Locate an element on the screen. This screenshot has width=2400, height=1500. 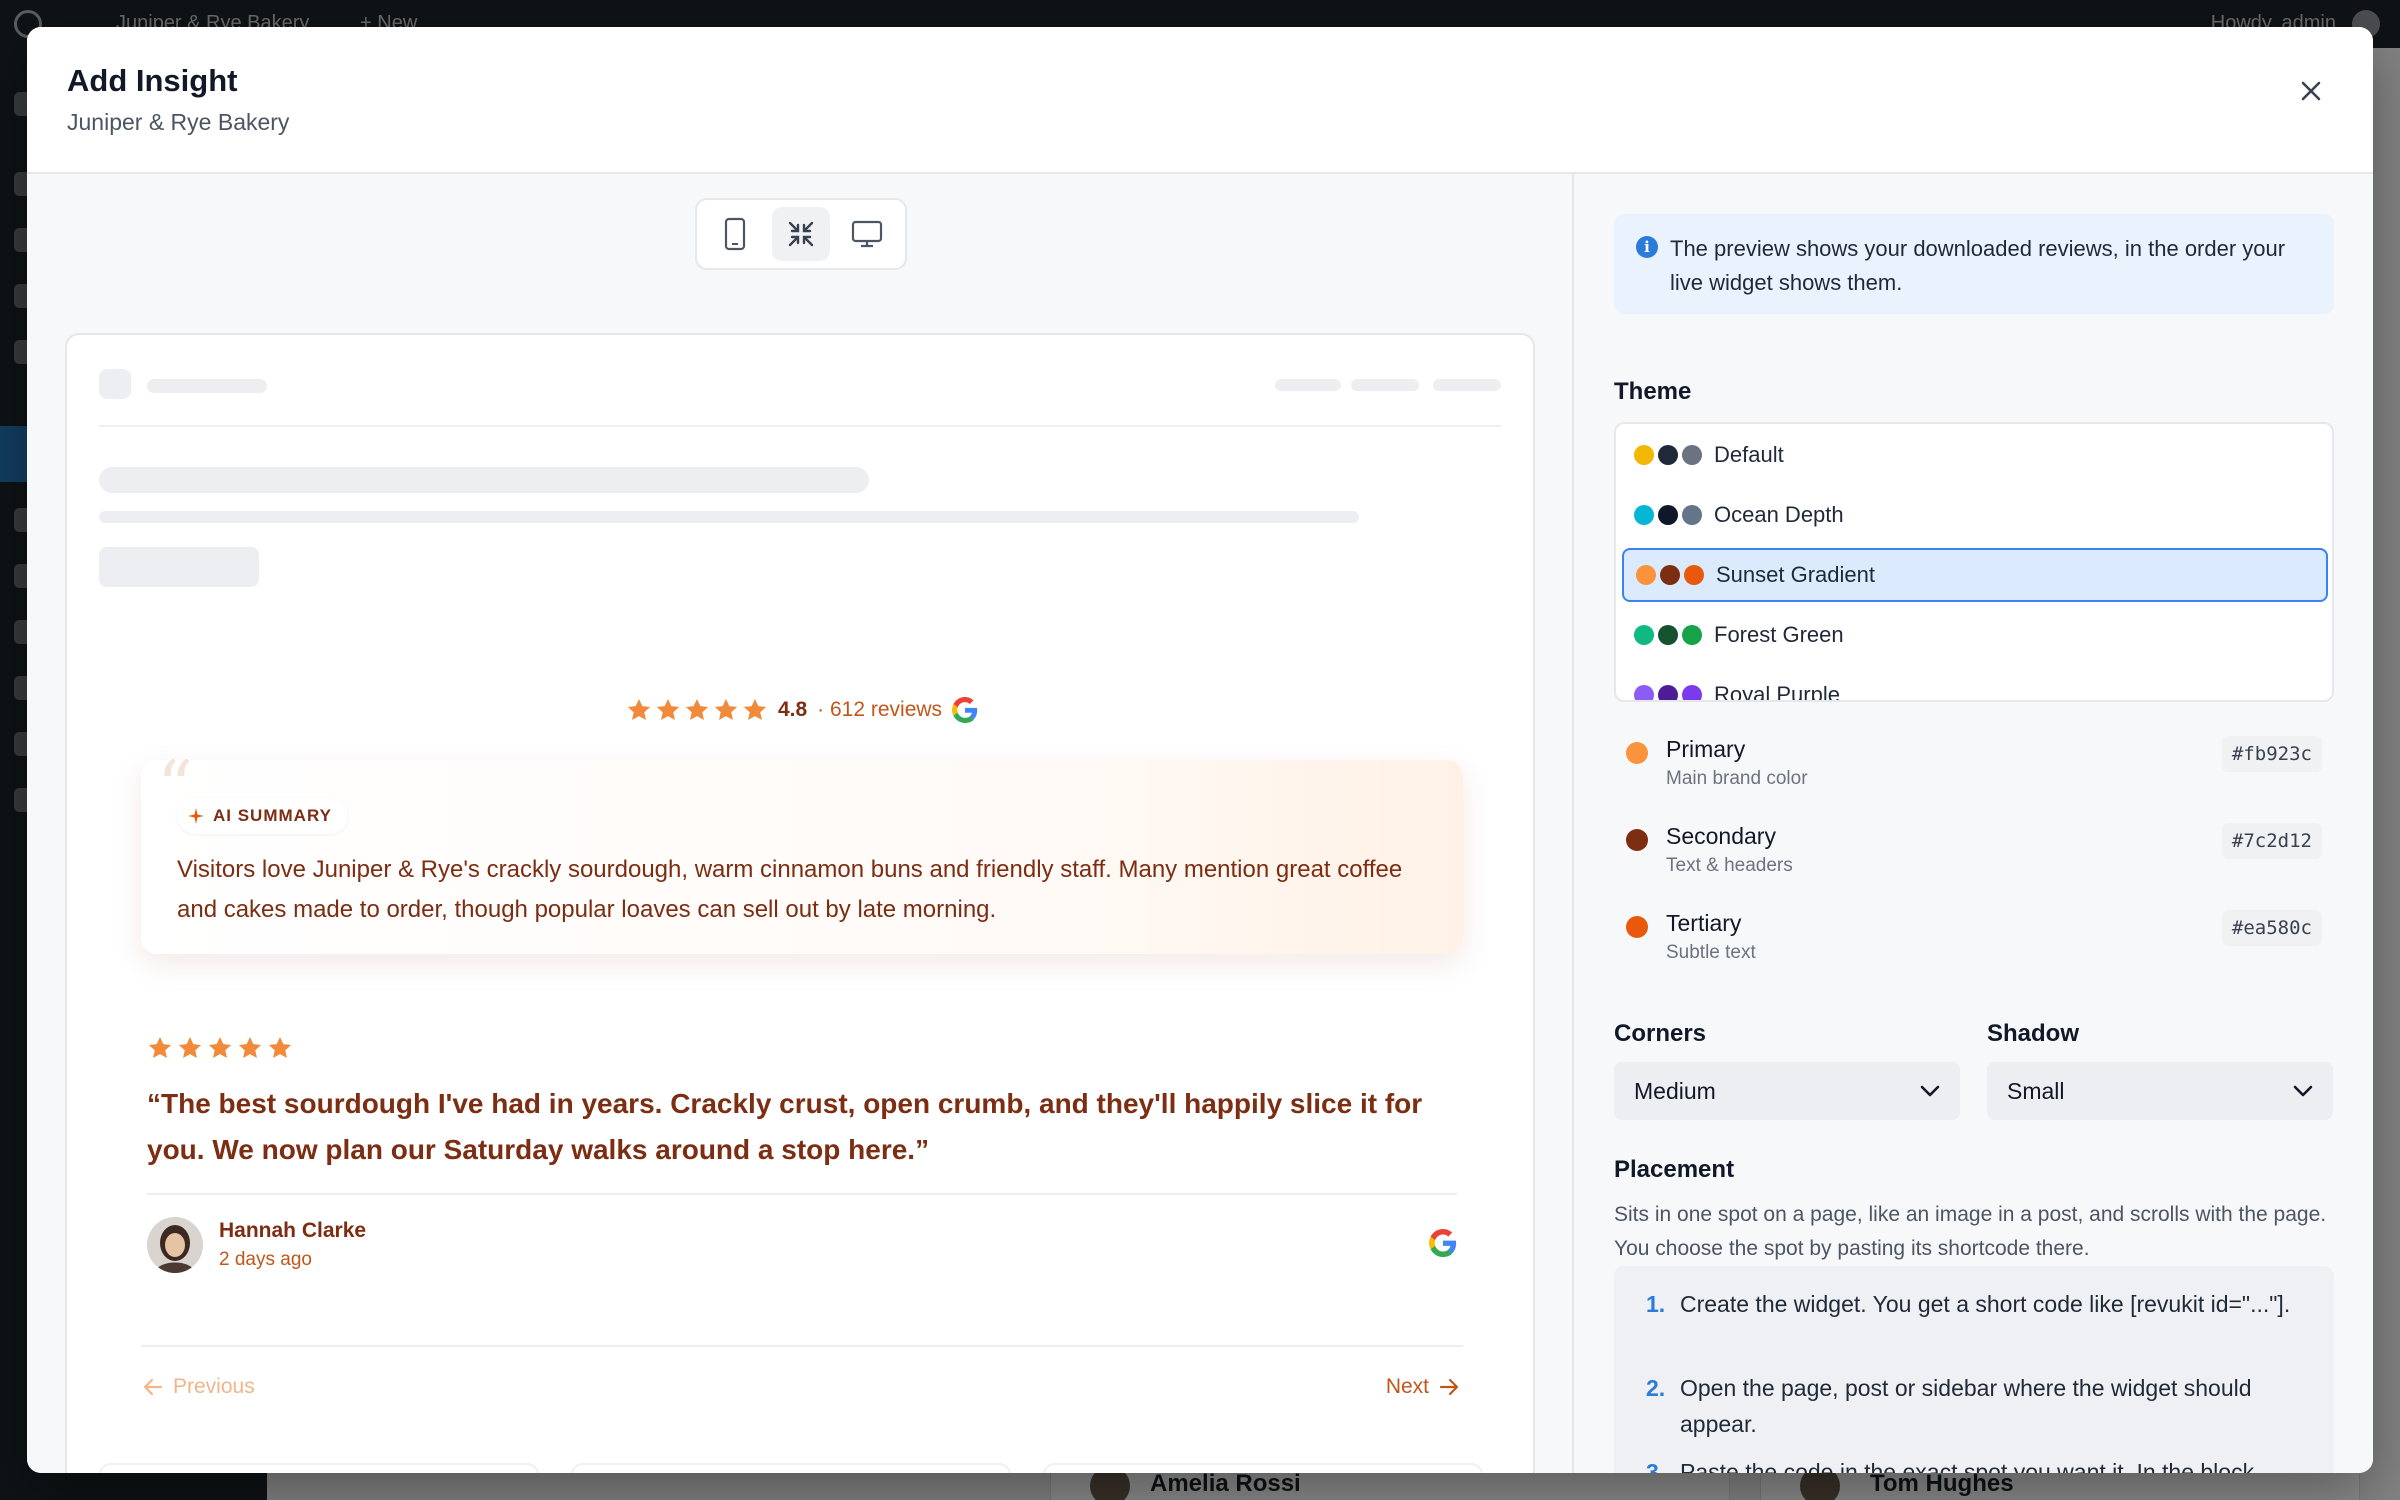
rating-stars is located at coordinates (697, 710).